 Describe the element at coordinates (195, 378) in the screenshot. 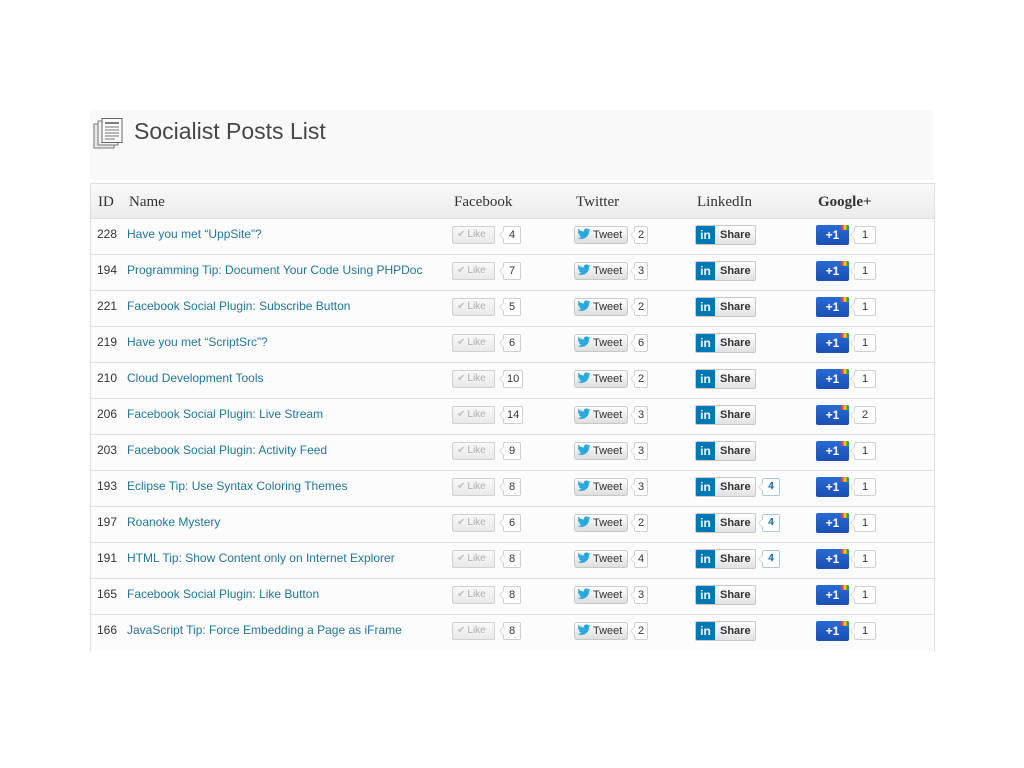

I see `post-title-link: Cloud Development Tools` at that location.